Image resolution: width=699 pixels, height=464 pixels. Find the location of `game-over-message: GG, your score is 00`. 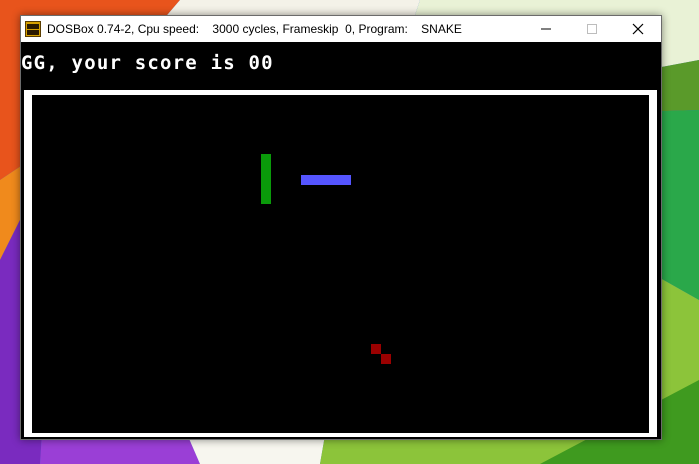

game-over-message: GG, your score is 00 is located at coordinates (147, 63).